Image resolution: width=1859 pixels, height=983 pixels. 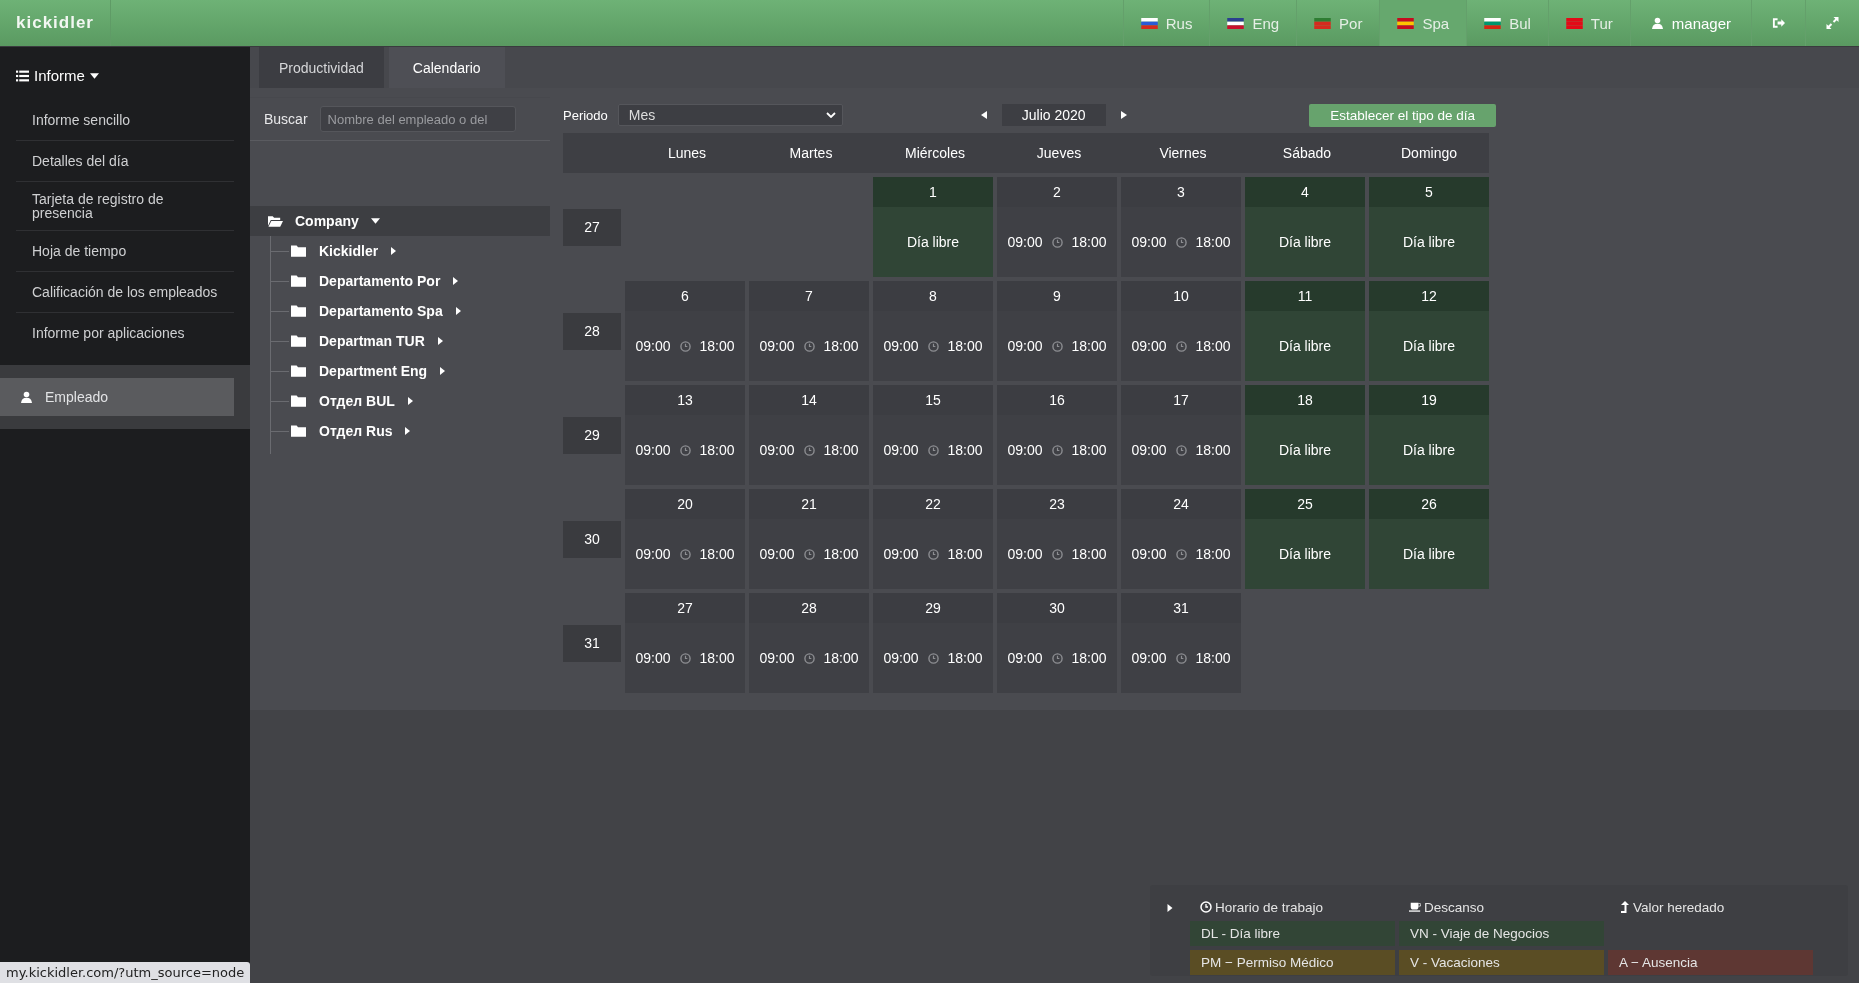 I want to click on day-cell: 22 09:00 18:00, so click(x=933, y=539).